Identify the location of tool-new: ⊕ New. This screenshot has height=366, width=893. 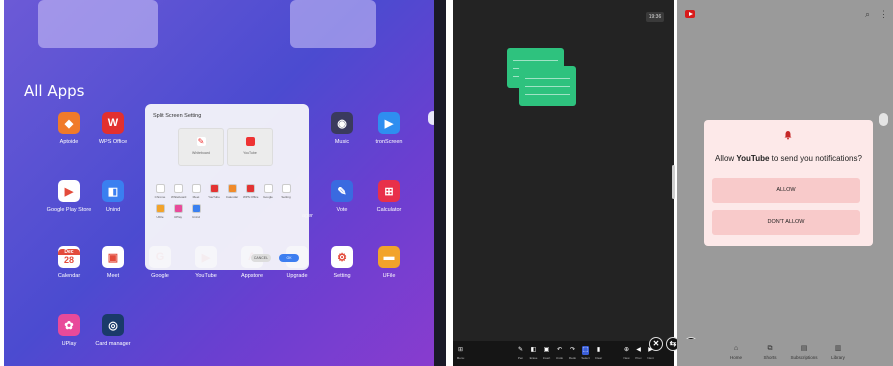
(626, 353).